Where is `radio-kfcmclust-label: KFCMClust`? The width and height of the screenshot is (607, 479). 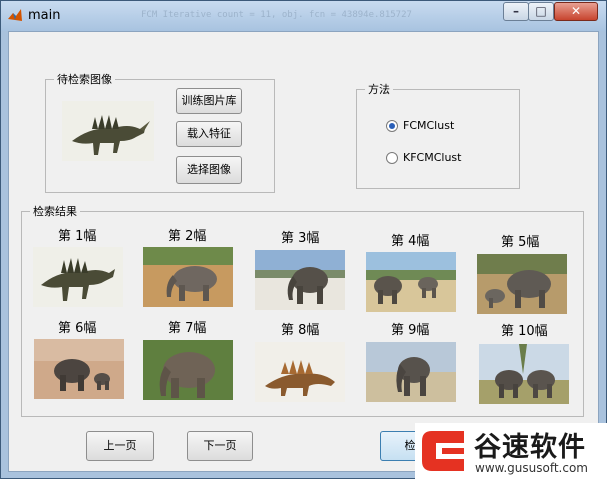
radio-kfcmclust-label: KFCMClust is located at coordinates (432, 157).